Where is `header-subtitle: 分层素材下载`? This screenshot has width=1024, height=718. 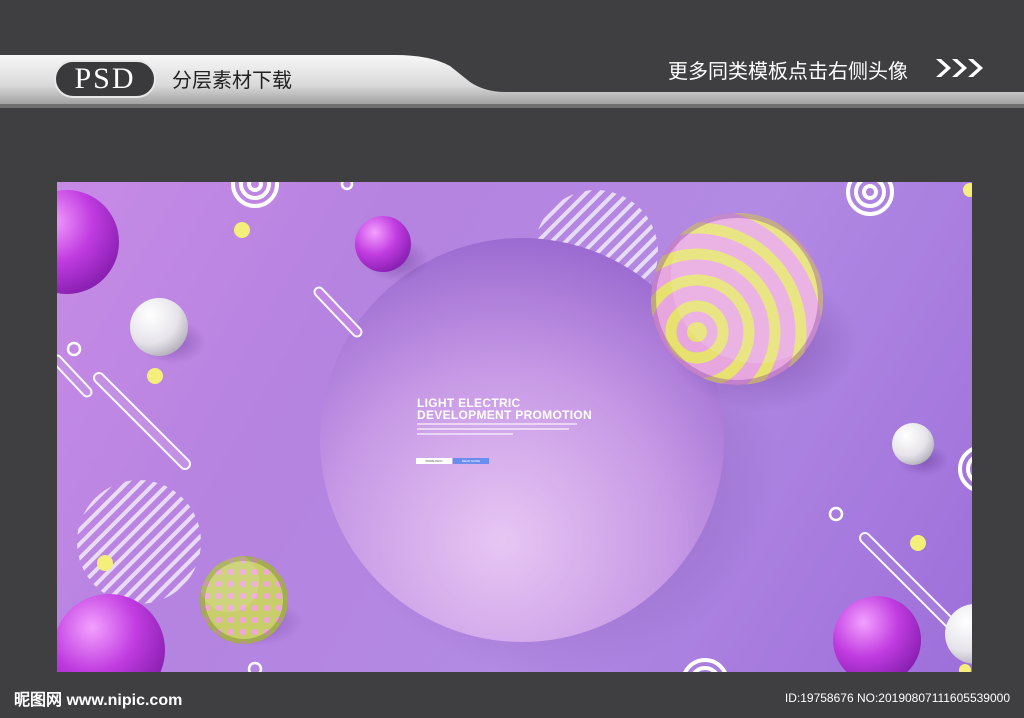
header-subtitle: 分层素材下载 is located at coordinates (232, 81).